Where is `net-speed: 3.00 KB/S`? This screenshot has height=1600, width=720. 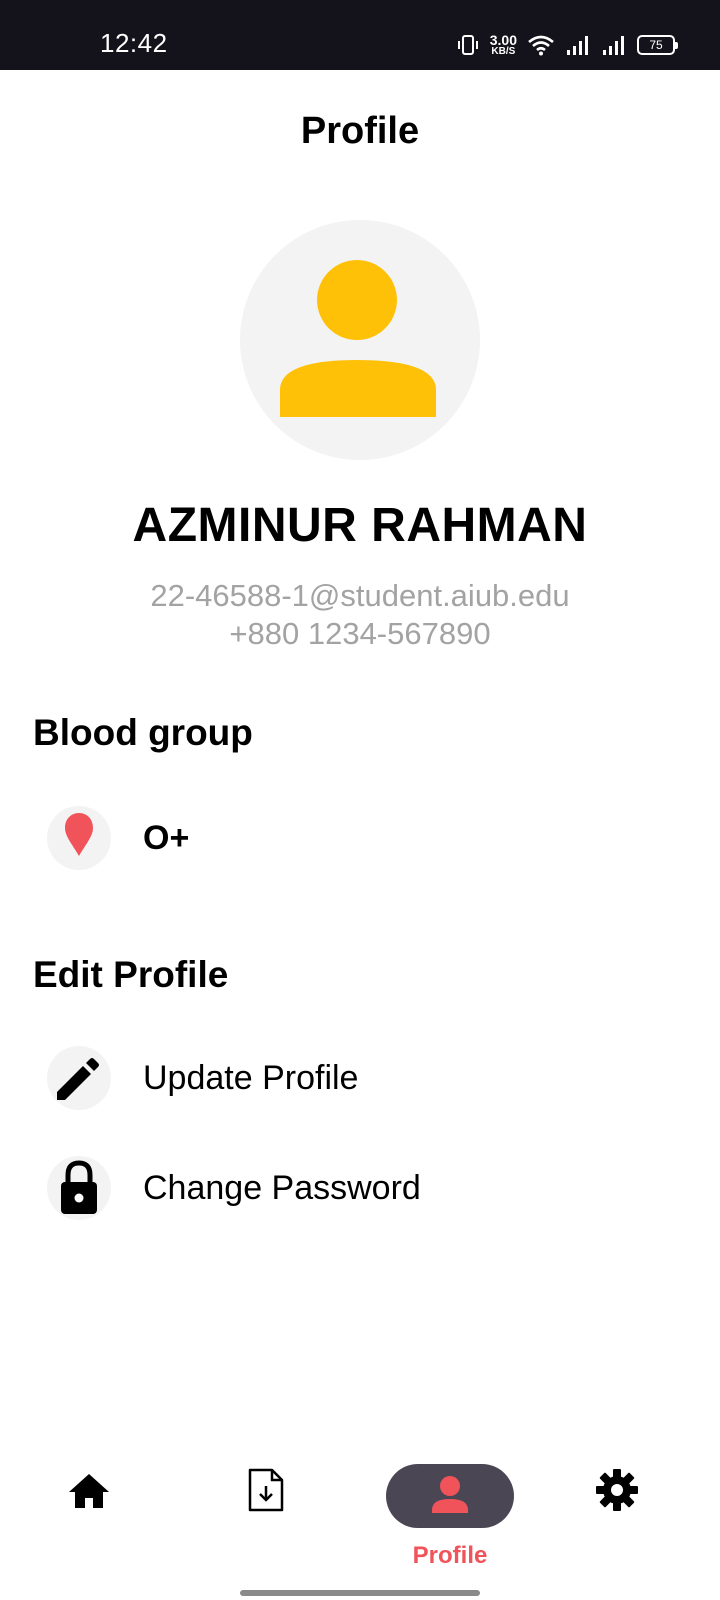
net-speed: 3.00 KB/S is located at coordinates (503, 45).